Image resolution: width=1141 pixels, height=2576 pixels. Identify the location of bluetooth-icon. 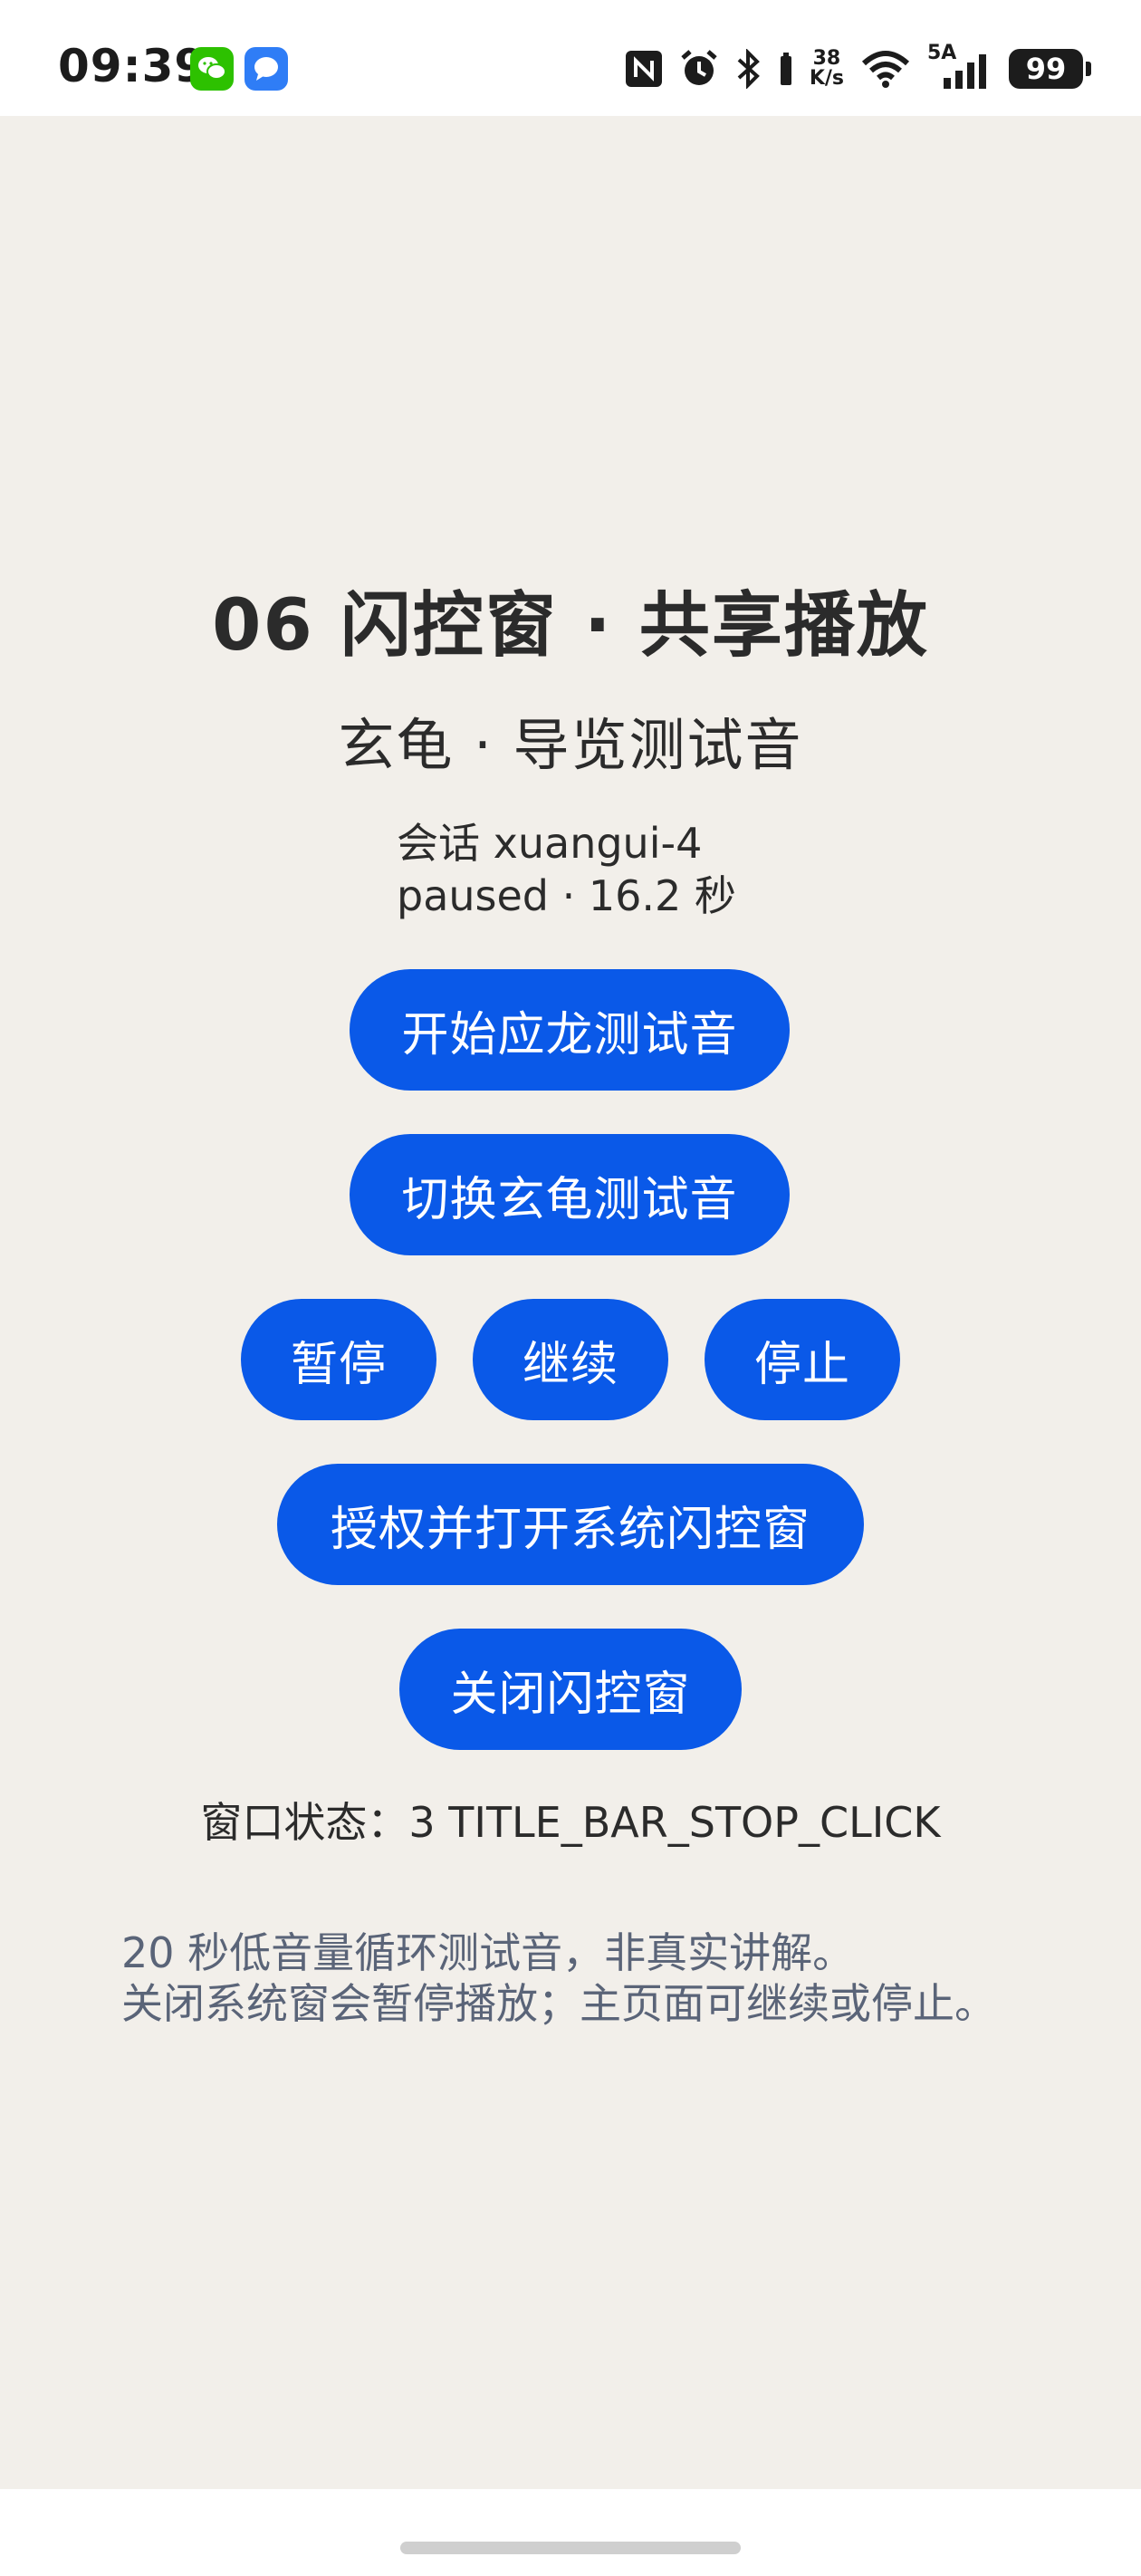
(748, 69).